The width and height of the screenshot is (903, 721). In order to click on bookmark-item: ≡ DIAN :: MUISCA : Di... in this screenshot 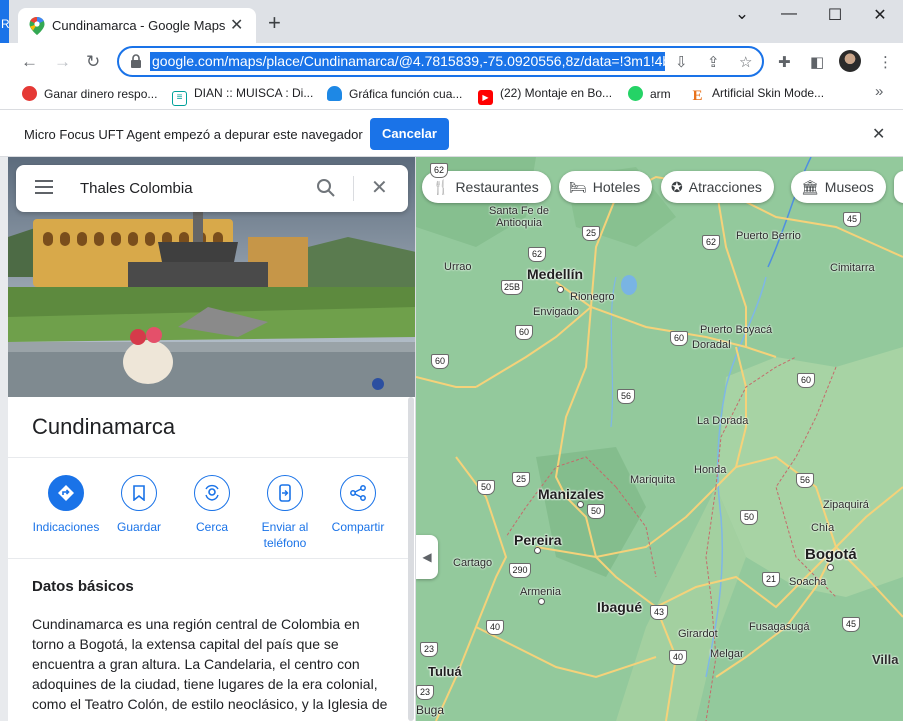, I will do `click(242, 96)`.